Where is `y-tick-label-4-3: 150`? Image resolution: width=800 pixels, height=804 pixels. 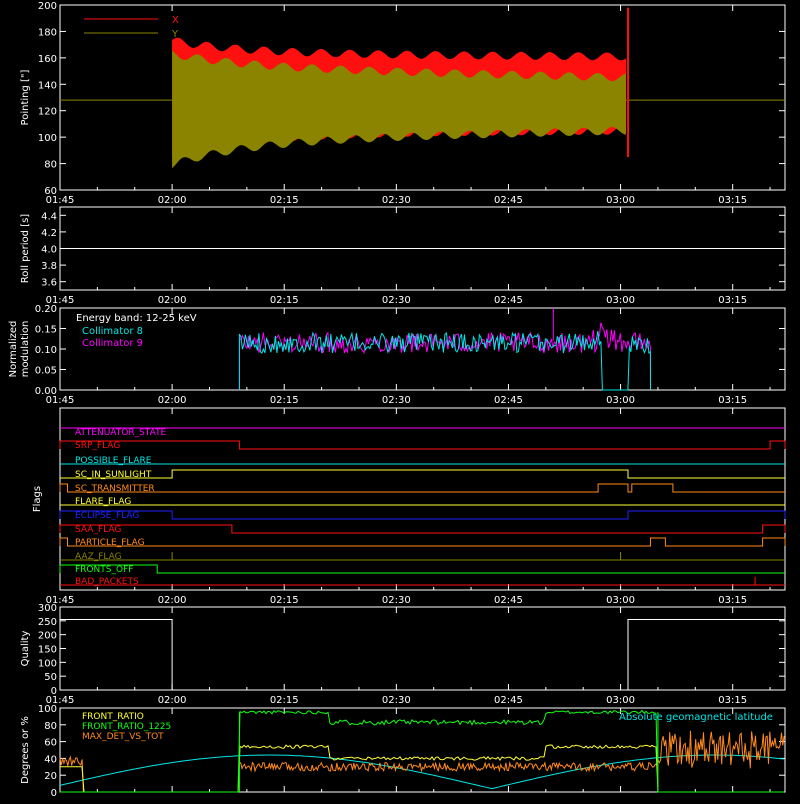 y-tick-label-4-3: 150 is located at coordinates (47, 650).